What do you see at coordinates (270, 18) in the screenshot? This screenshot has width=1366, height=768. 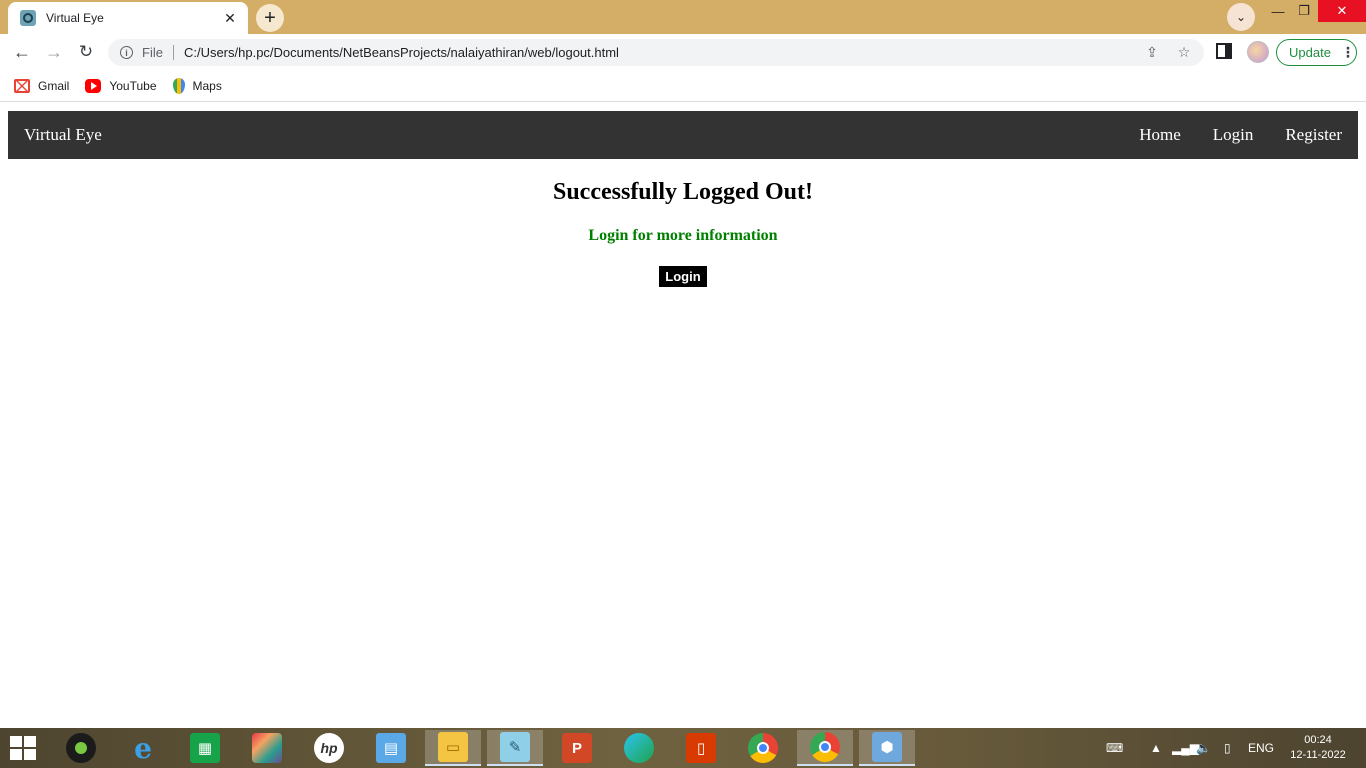 I see `new-tab-button: +` at bounding box center [270, 18].